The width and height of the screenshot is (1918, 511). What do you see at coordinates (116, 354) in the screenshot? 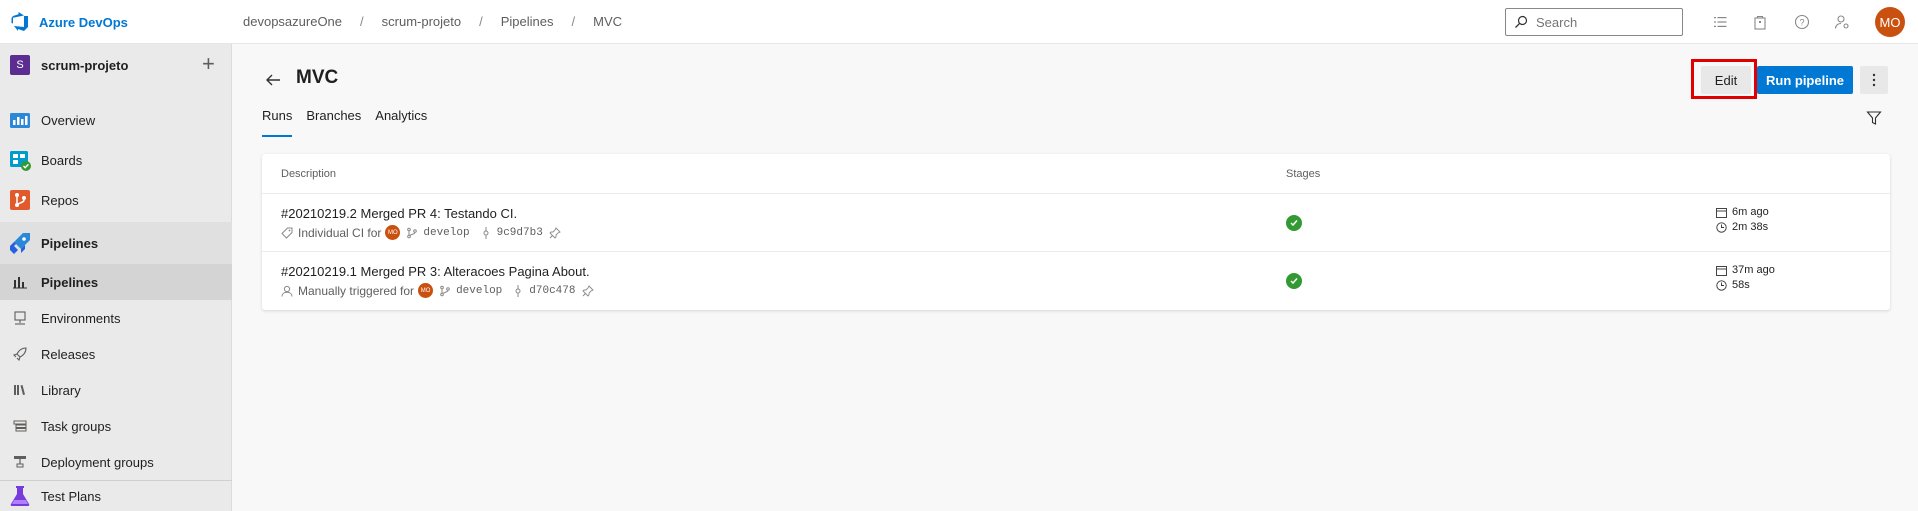
I see `sidebar-subitem-releases: Releases` at bounding box center [116, 354].